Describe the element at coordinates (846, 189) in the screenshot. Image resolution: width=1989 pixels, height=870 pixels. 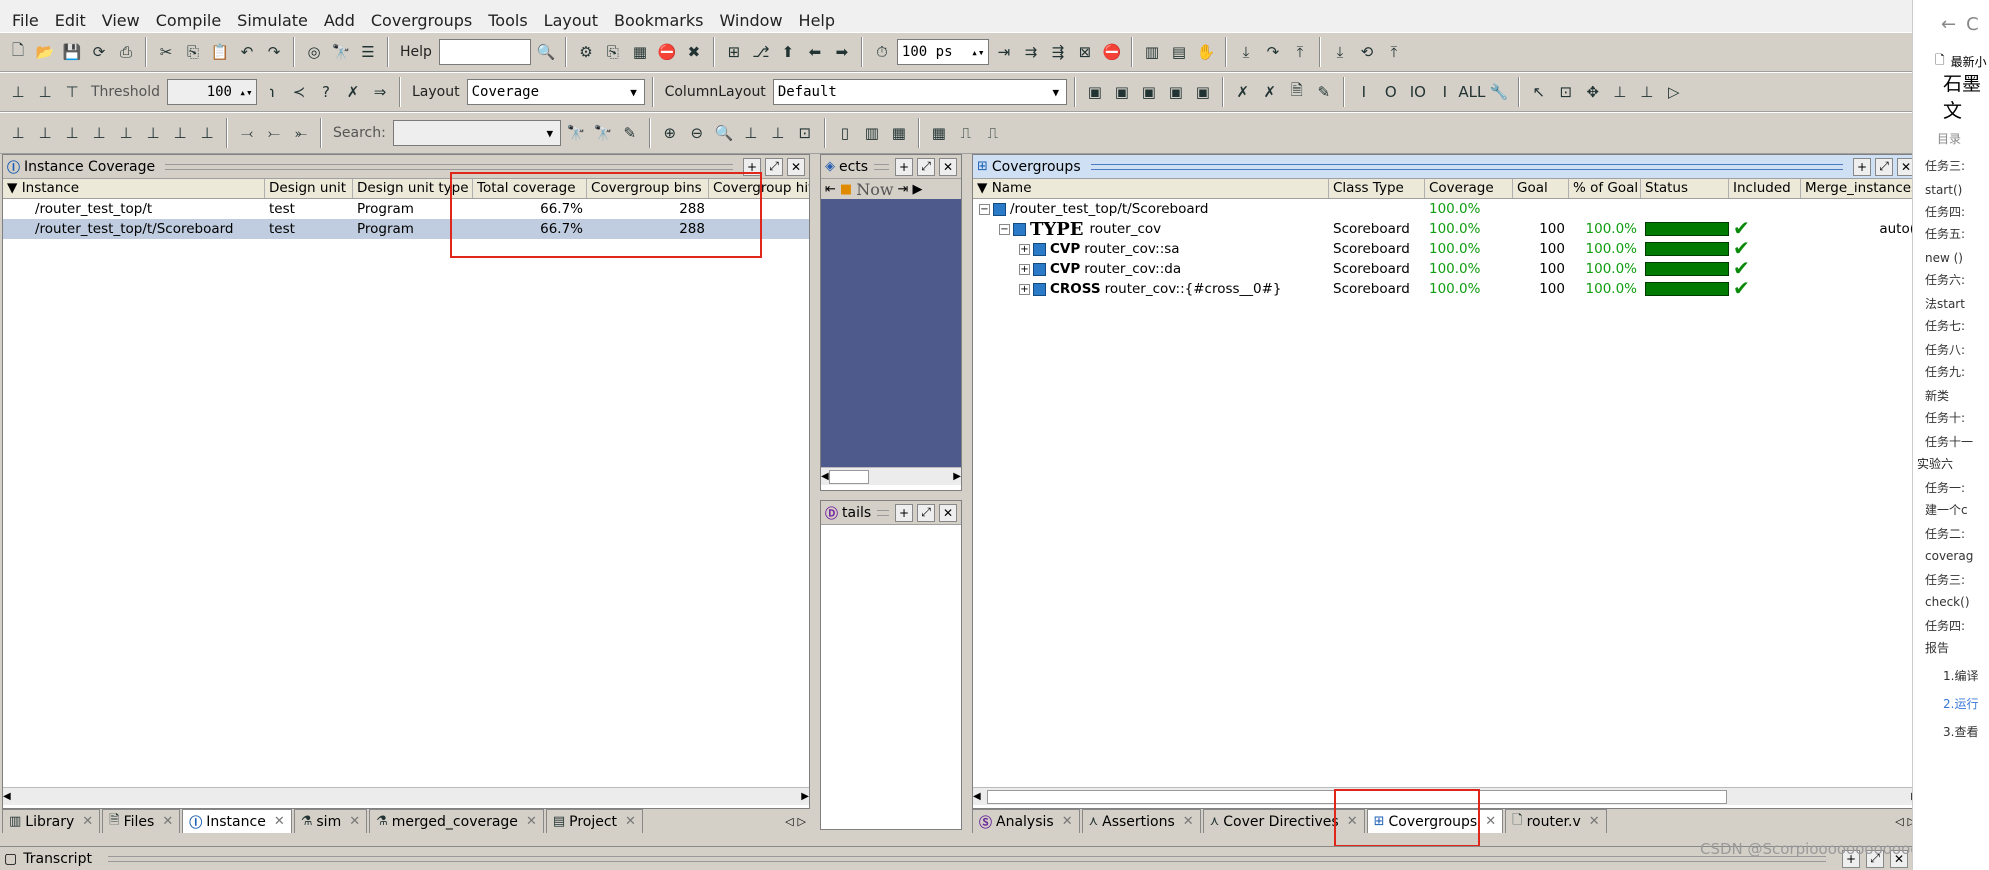
I see `marker-icon: ■` at that location.